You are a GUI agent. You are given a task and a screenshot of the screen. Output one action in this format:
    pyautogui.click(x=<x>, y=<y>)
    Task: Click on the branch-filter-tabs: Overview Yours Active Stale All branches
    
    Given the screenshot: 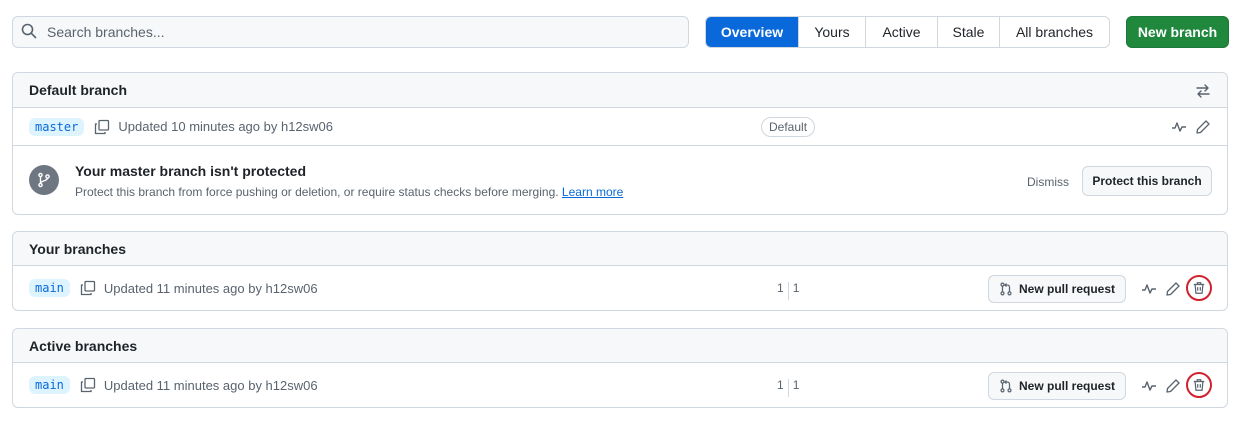 What is the action you would take?
    pyautogui.click(x=907, y=32)
    